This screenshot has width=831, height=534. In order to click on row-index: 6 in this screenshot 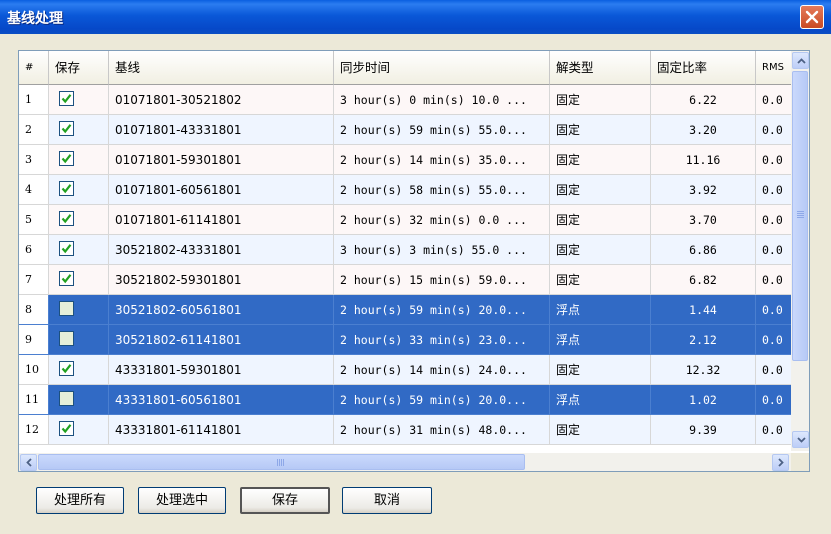, I will do `click(34, 250)`.